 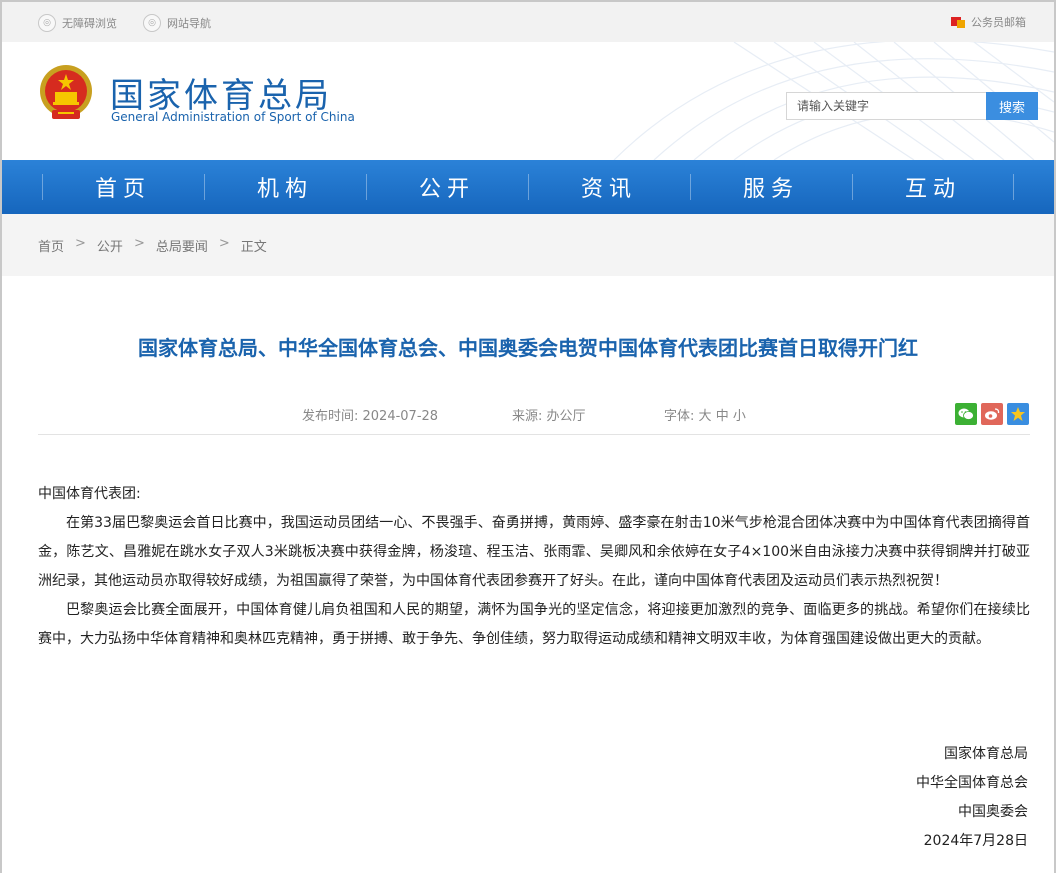 I want to click on breadcrumb-home: 首页, so click(x=51, y=245).